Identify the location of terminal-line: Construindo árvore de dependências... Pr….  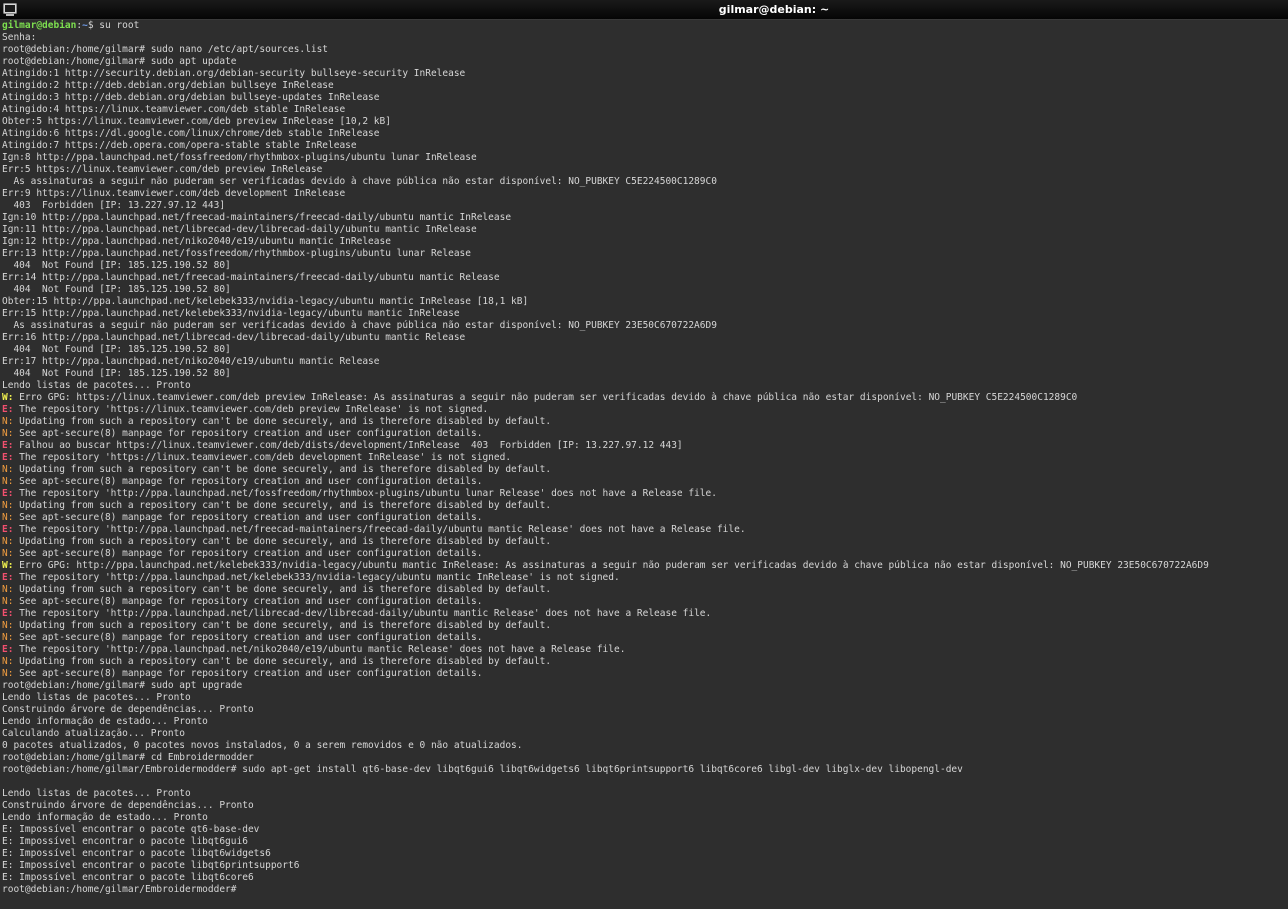
(645, 710).